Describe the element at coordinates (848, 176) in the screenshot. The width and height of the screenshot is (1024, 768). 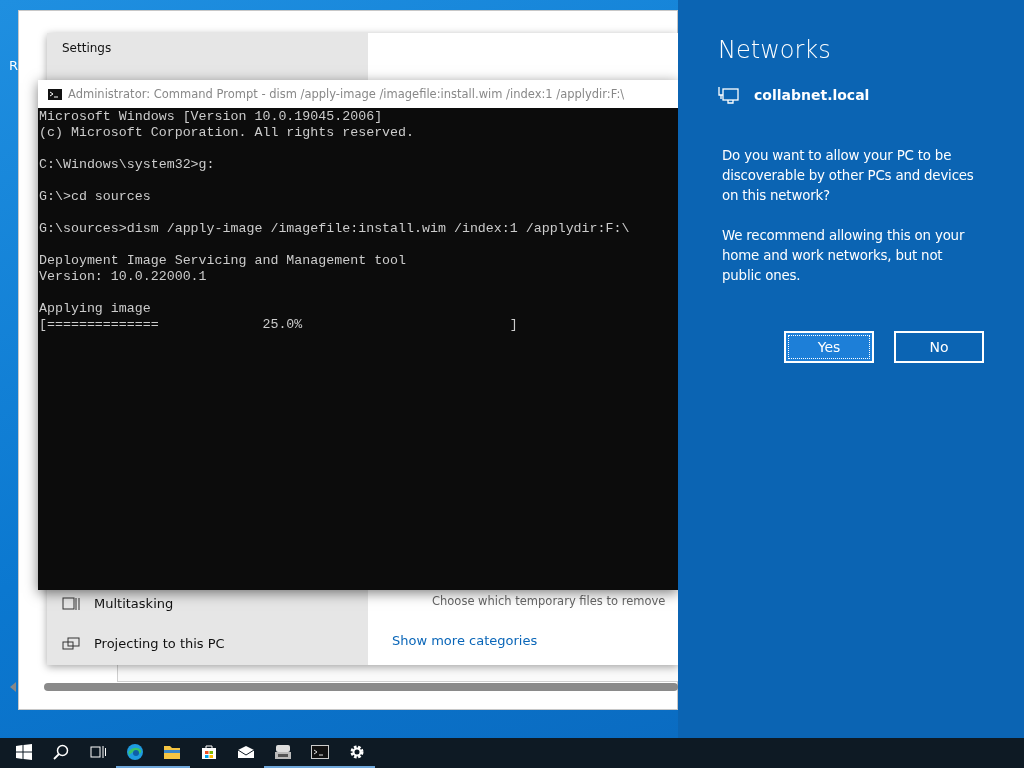
I see `discovery-question: Do you want to allow your PC to be discoverable by other PCs and devices on this network?` at that location.